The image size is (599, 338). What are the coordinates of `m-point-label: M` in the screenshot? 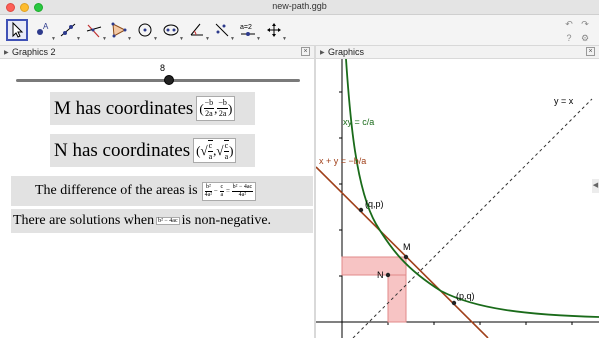 It's located at (407, 247).